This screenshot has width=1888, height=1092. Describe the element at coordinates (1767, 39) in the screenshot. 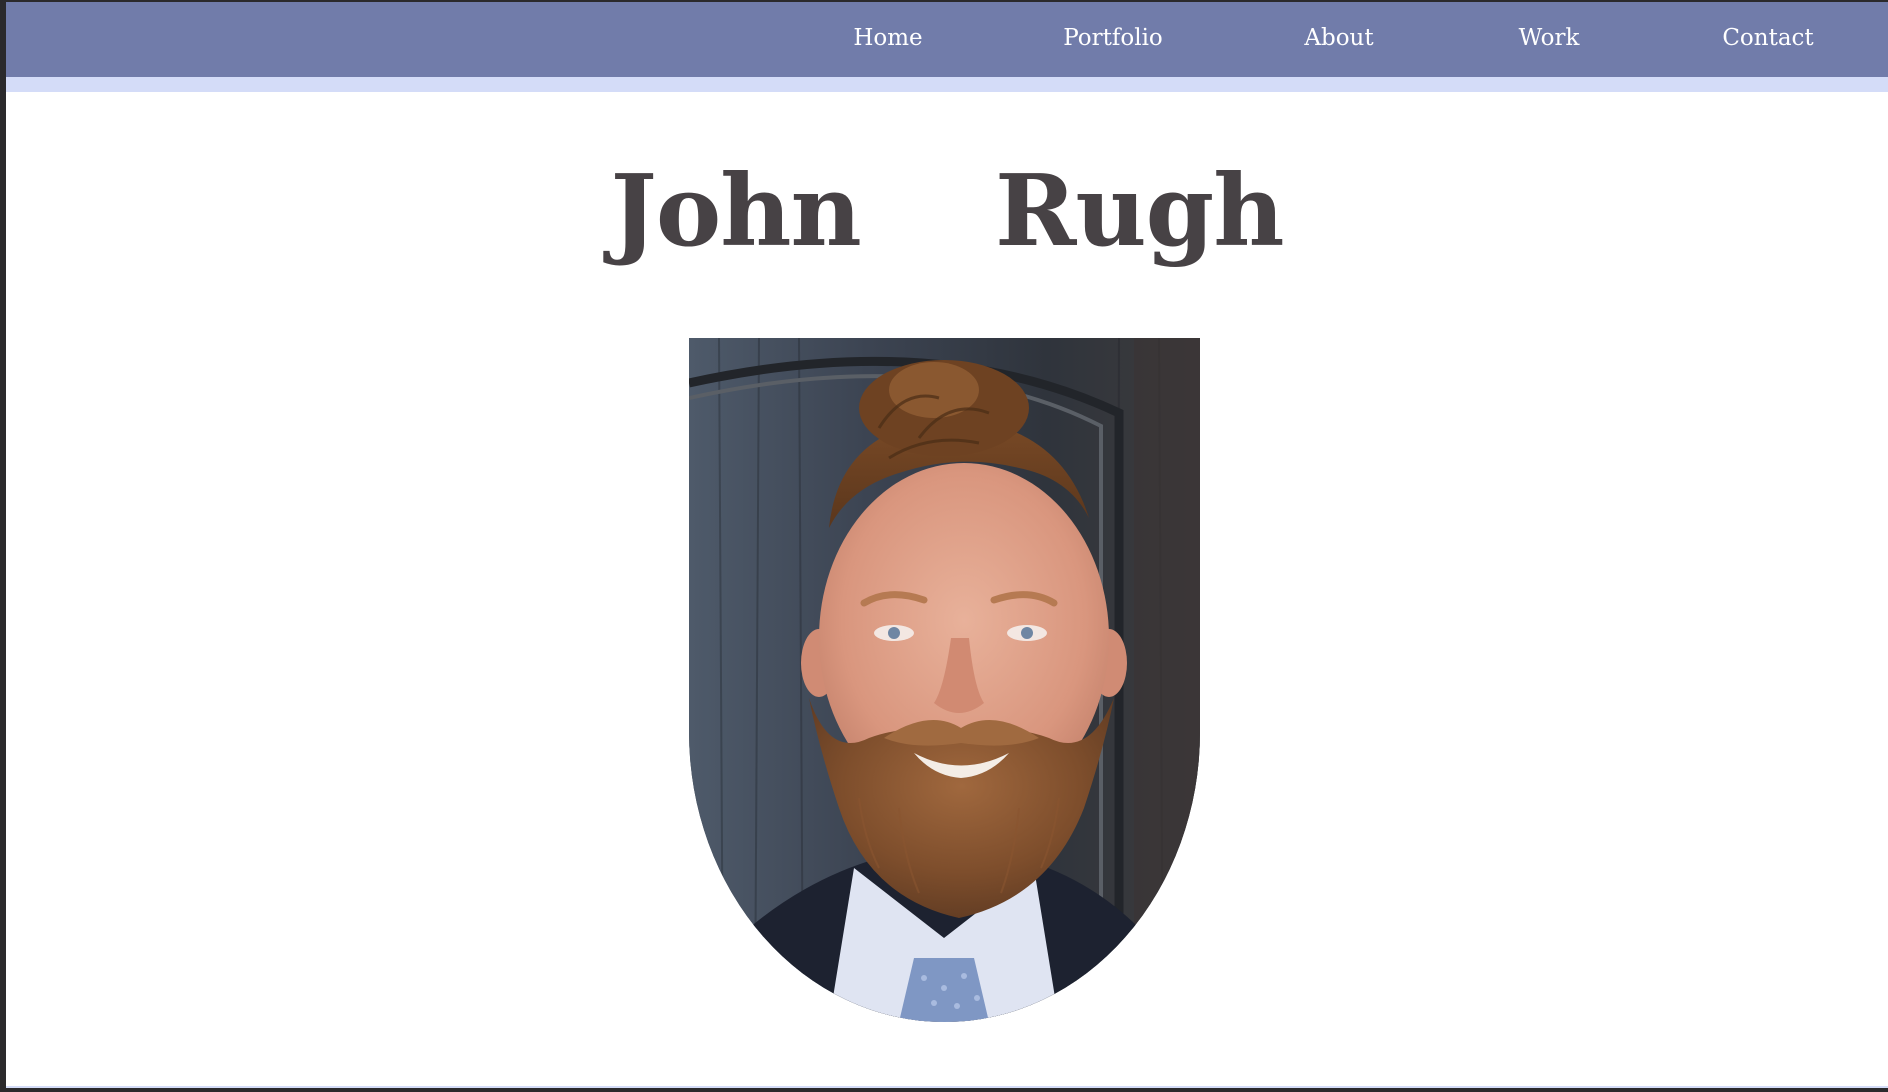

I see `nav-link-contact: Contact` at that location.